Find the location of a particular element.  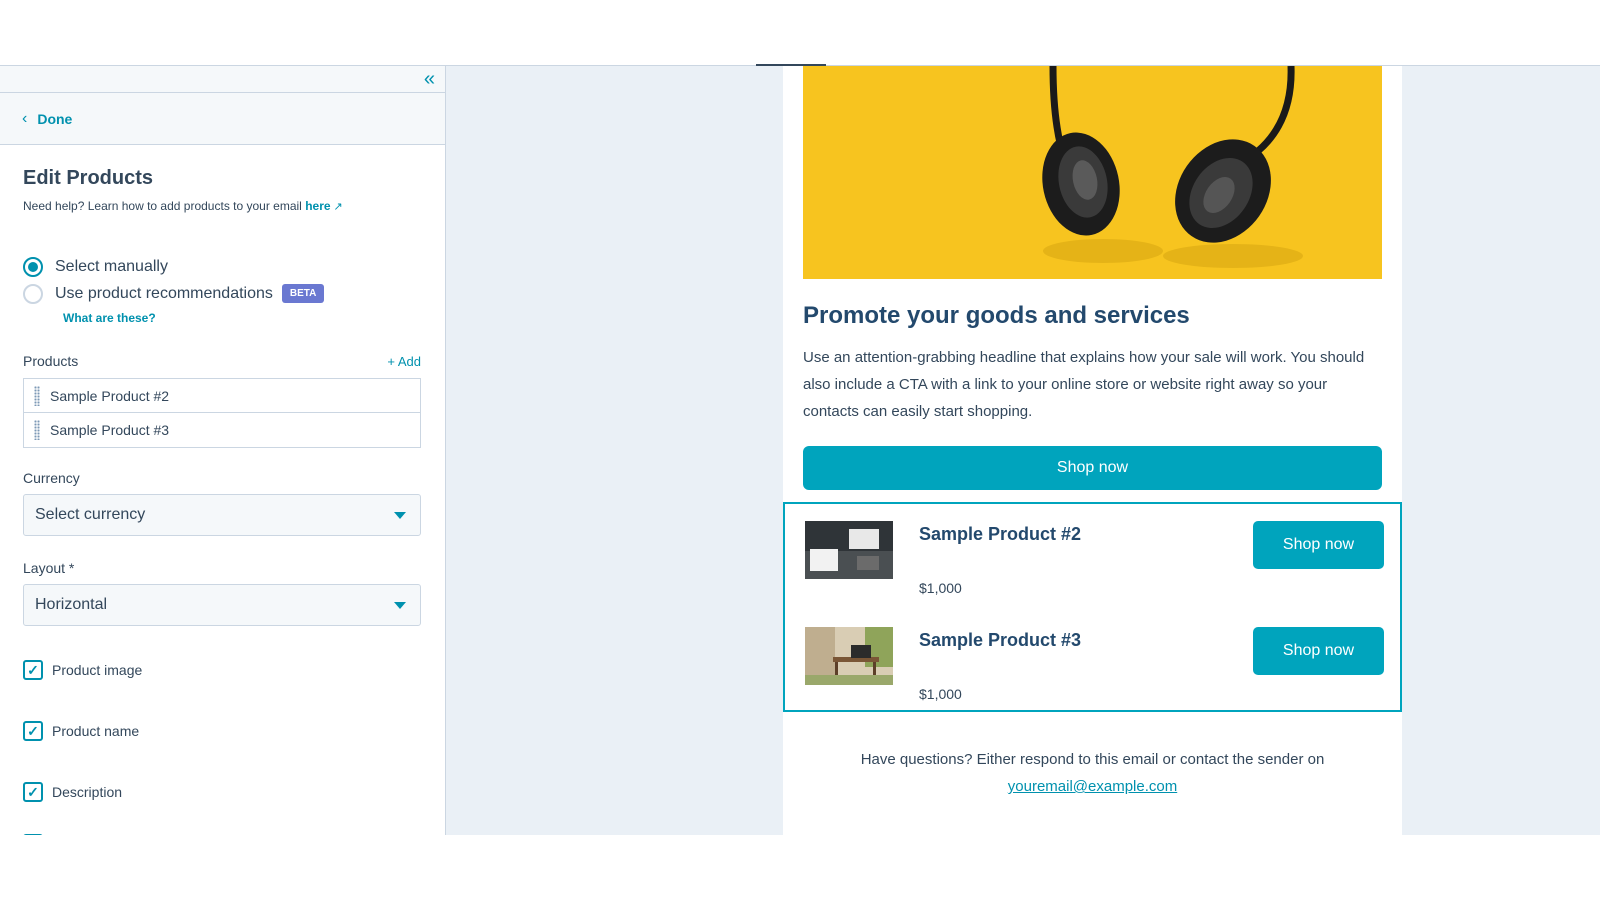

checkbox-description: ✓ Description is located at coordinates (222, 792).